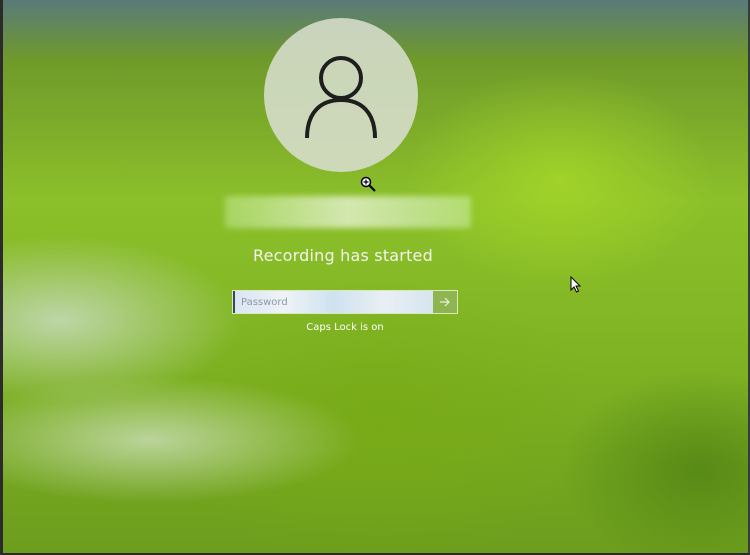 This screenshot has width=750, height=555. What do you see at coordinates (345, 327) in the screenshot?
I see `caps-lock-message: Caps Lock is on` at bounding box center [345, 327].